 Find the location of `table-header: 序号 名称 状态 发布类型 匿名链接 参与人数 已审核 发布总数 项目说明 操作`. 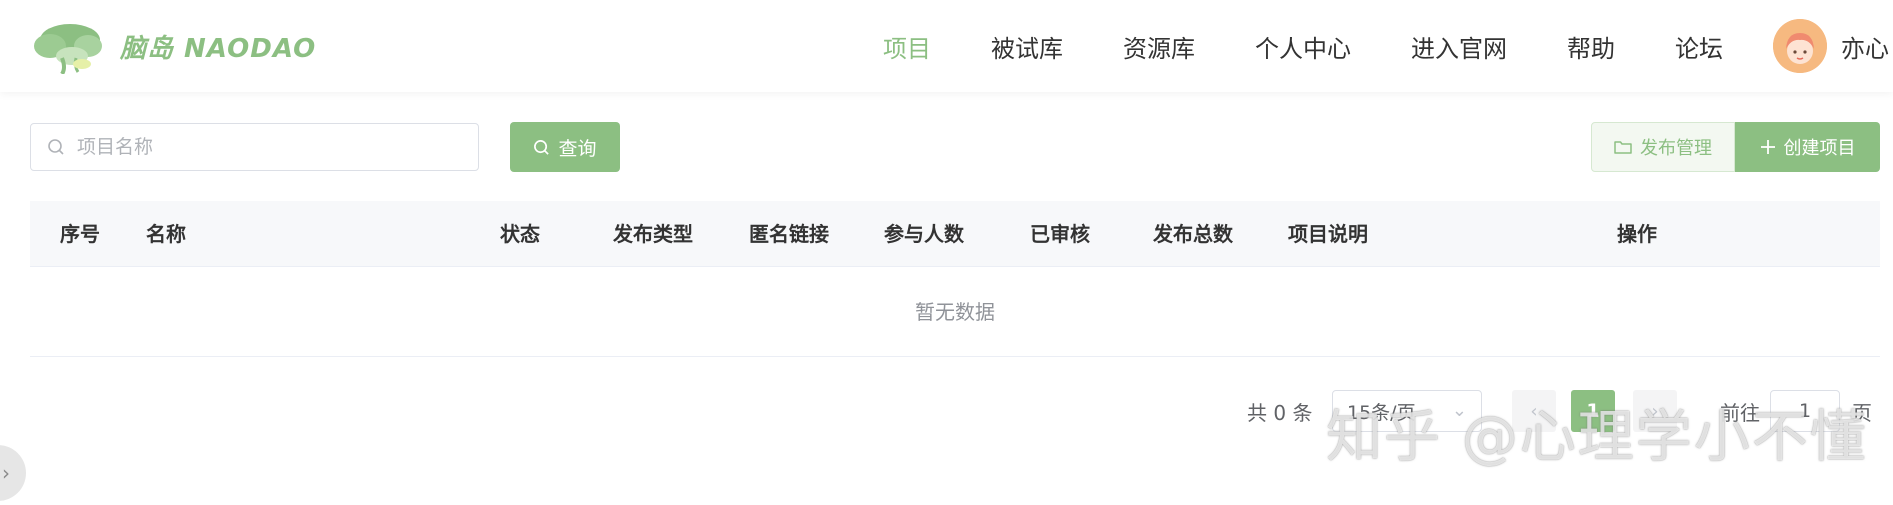

table-header: 序号 名称 状态 发布类型 匿名链接 参与人数 已审核 发布总数 项目说明 操作 is located at coordinates (955, 234).